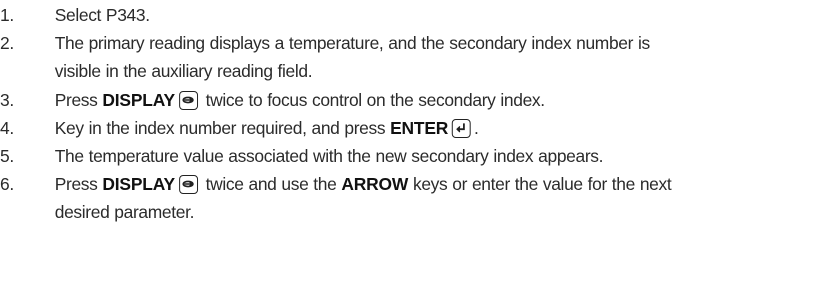  I want to click on step-number: 6., so click(7, 184).